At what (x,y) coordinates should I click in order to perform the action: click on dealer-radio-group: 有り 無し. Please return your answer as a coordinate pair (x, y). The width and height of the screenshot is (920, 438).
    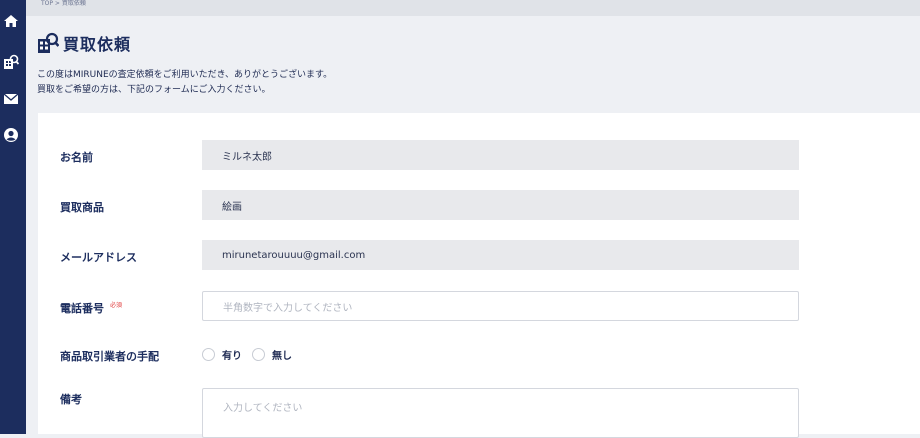
    Looking at the image, I should click on (252, 354).